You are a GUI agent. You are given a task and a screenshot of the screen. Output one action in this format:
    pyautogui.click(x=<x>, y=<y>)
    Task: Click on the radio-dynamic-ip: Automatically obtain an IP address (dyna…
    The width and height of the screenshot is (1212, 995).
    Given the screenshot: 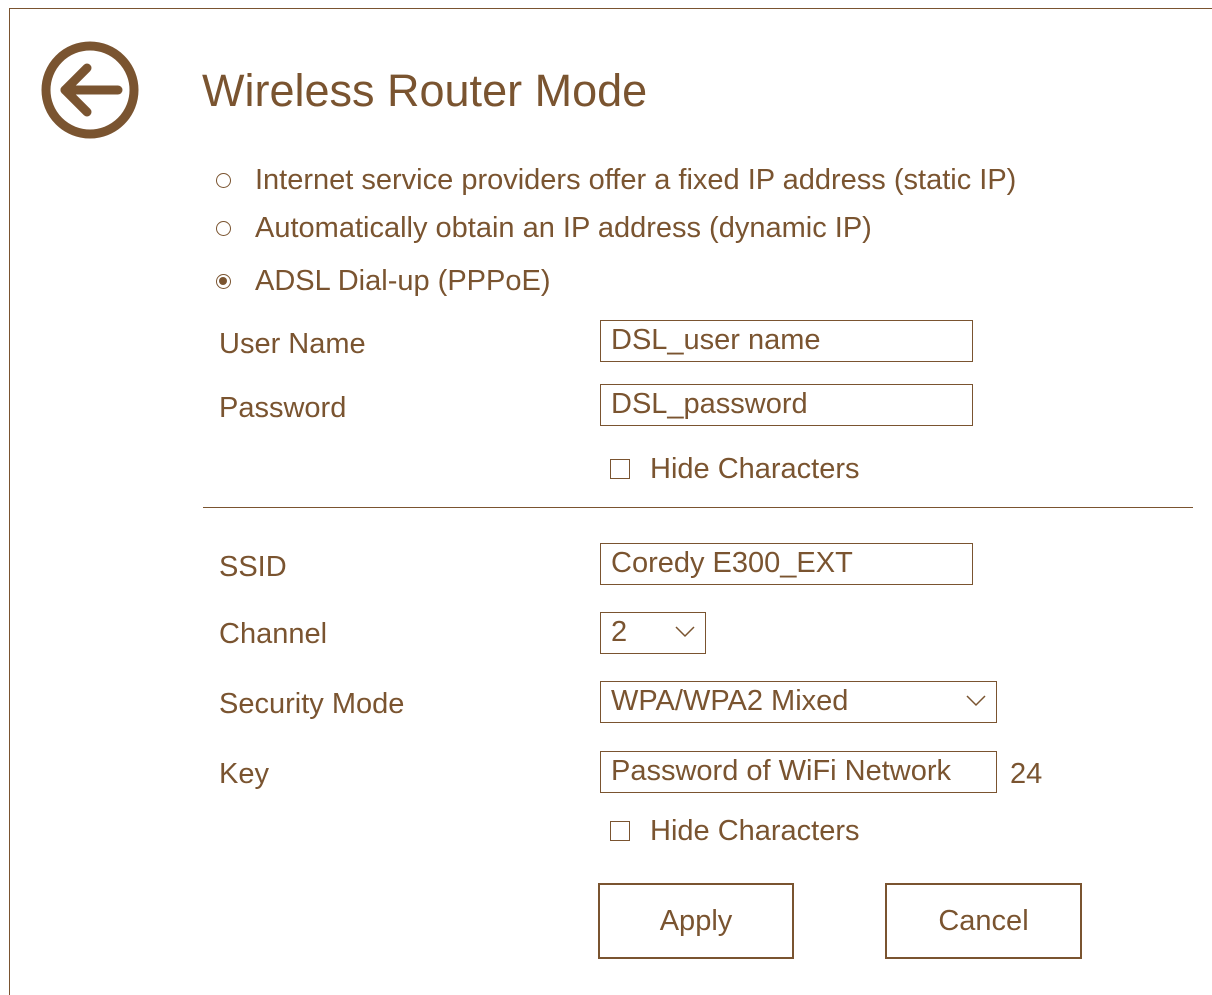 What is the action you would take?
    pyautogui.click(x=544, y=228)
    